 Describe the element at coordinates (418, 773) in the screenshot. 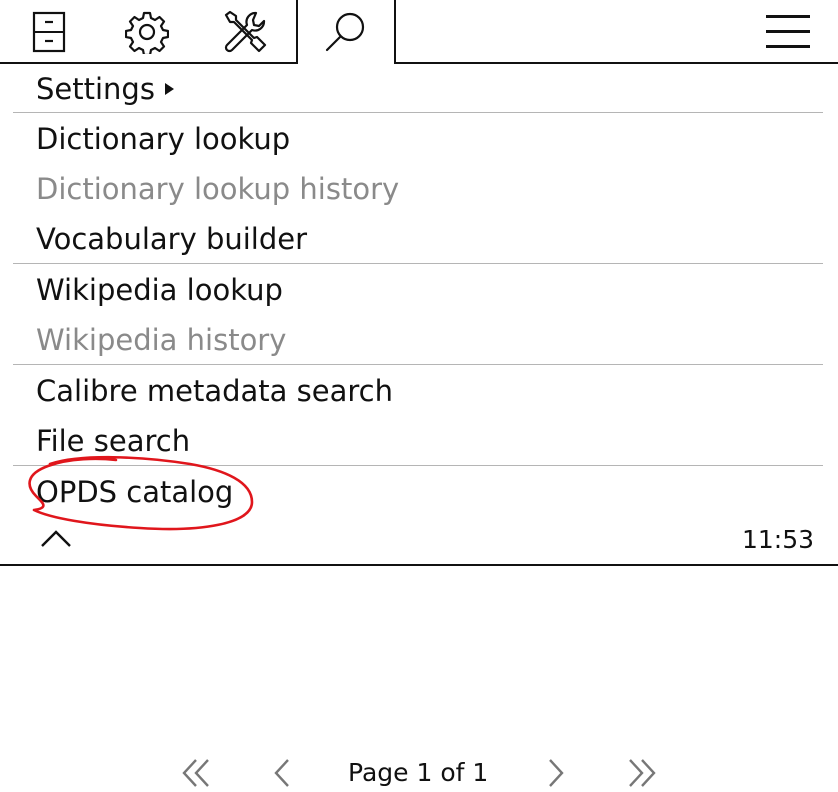

I see `page-indicator: Page 1 of 1` at that location.